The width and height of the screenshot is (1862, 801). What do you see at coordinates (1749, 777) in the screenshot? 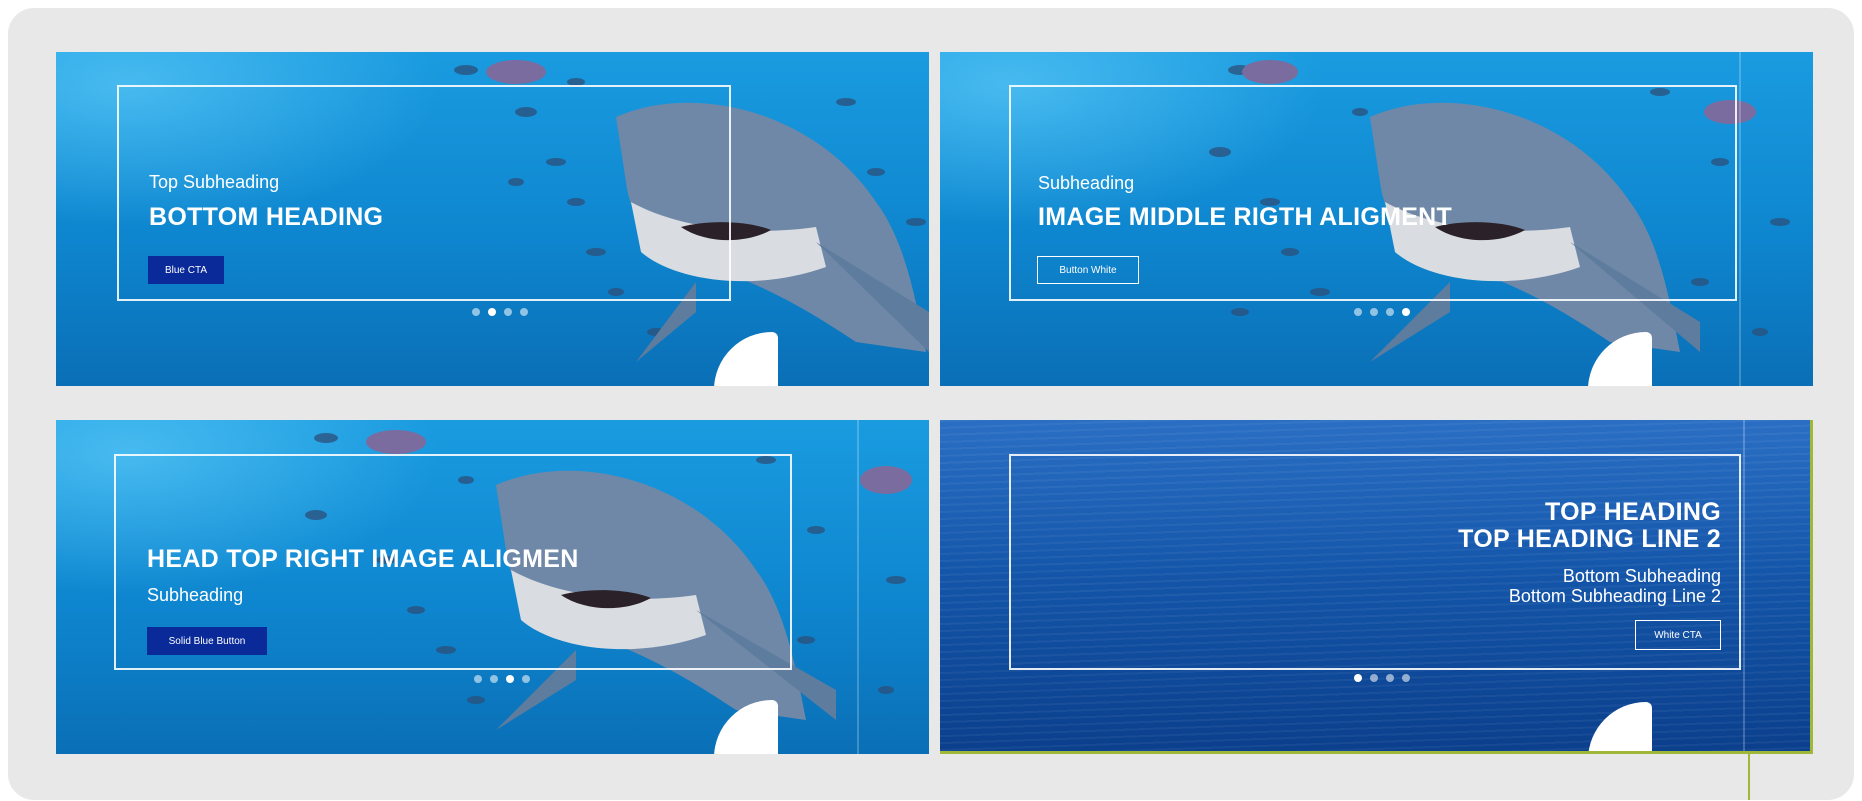
I see `selection-connector` at bounding box center [1749, 777].